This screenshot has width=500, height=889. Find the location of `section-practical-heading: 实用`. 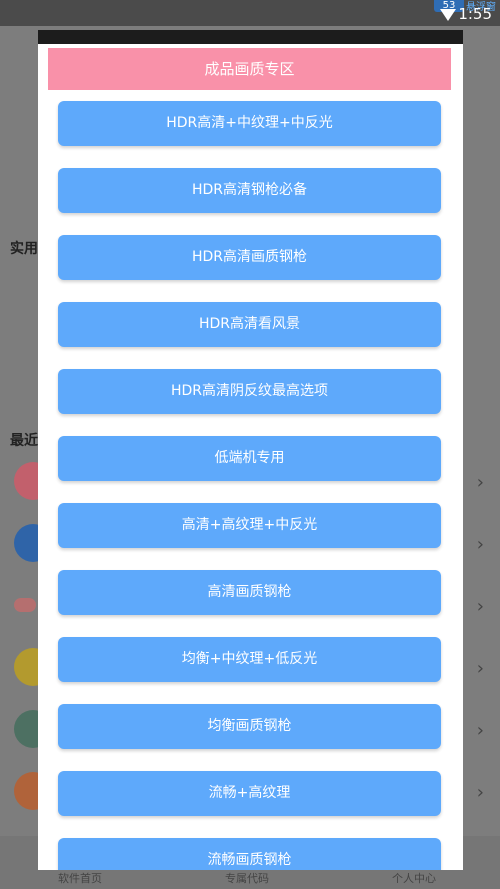

section-practical-heading: 实用 is located at coordinates (24, 249).